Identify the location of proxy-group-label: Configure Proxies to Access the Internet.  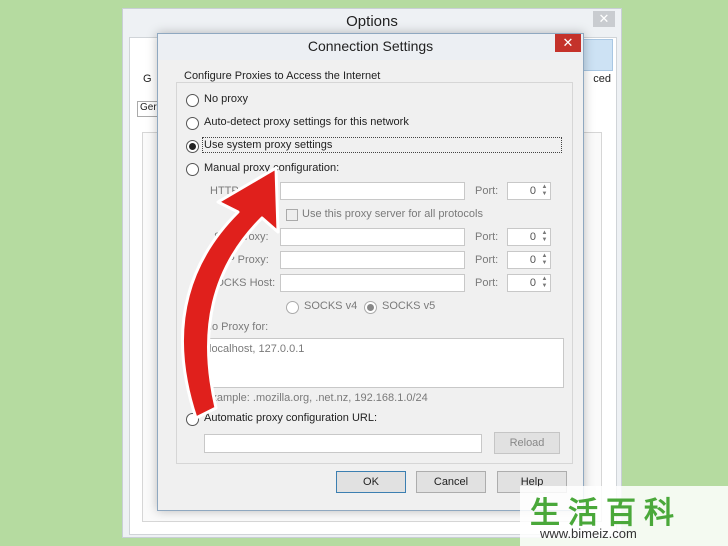
(282, 76).